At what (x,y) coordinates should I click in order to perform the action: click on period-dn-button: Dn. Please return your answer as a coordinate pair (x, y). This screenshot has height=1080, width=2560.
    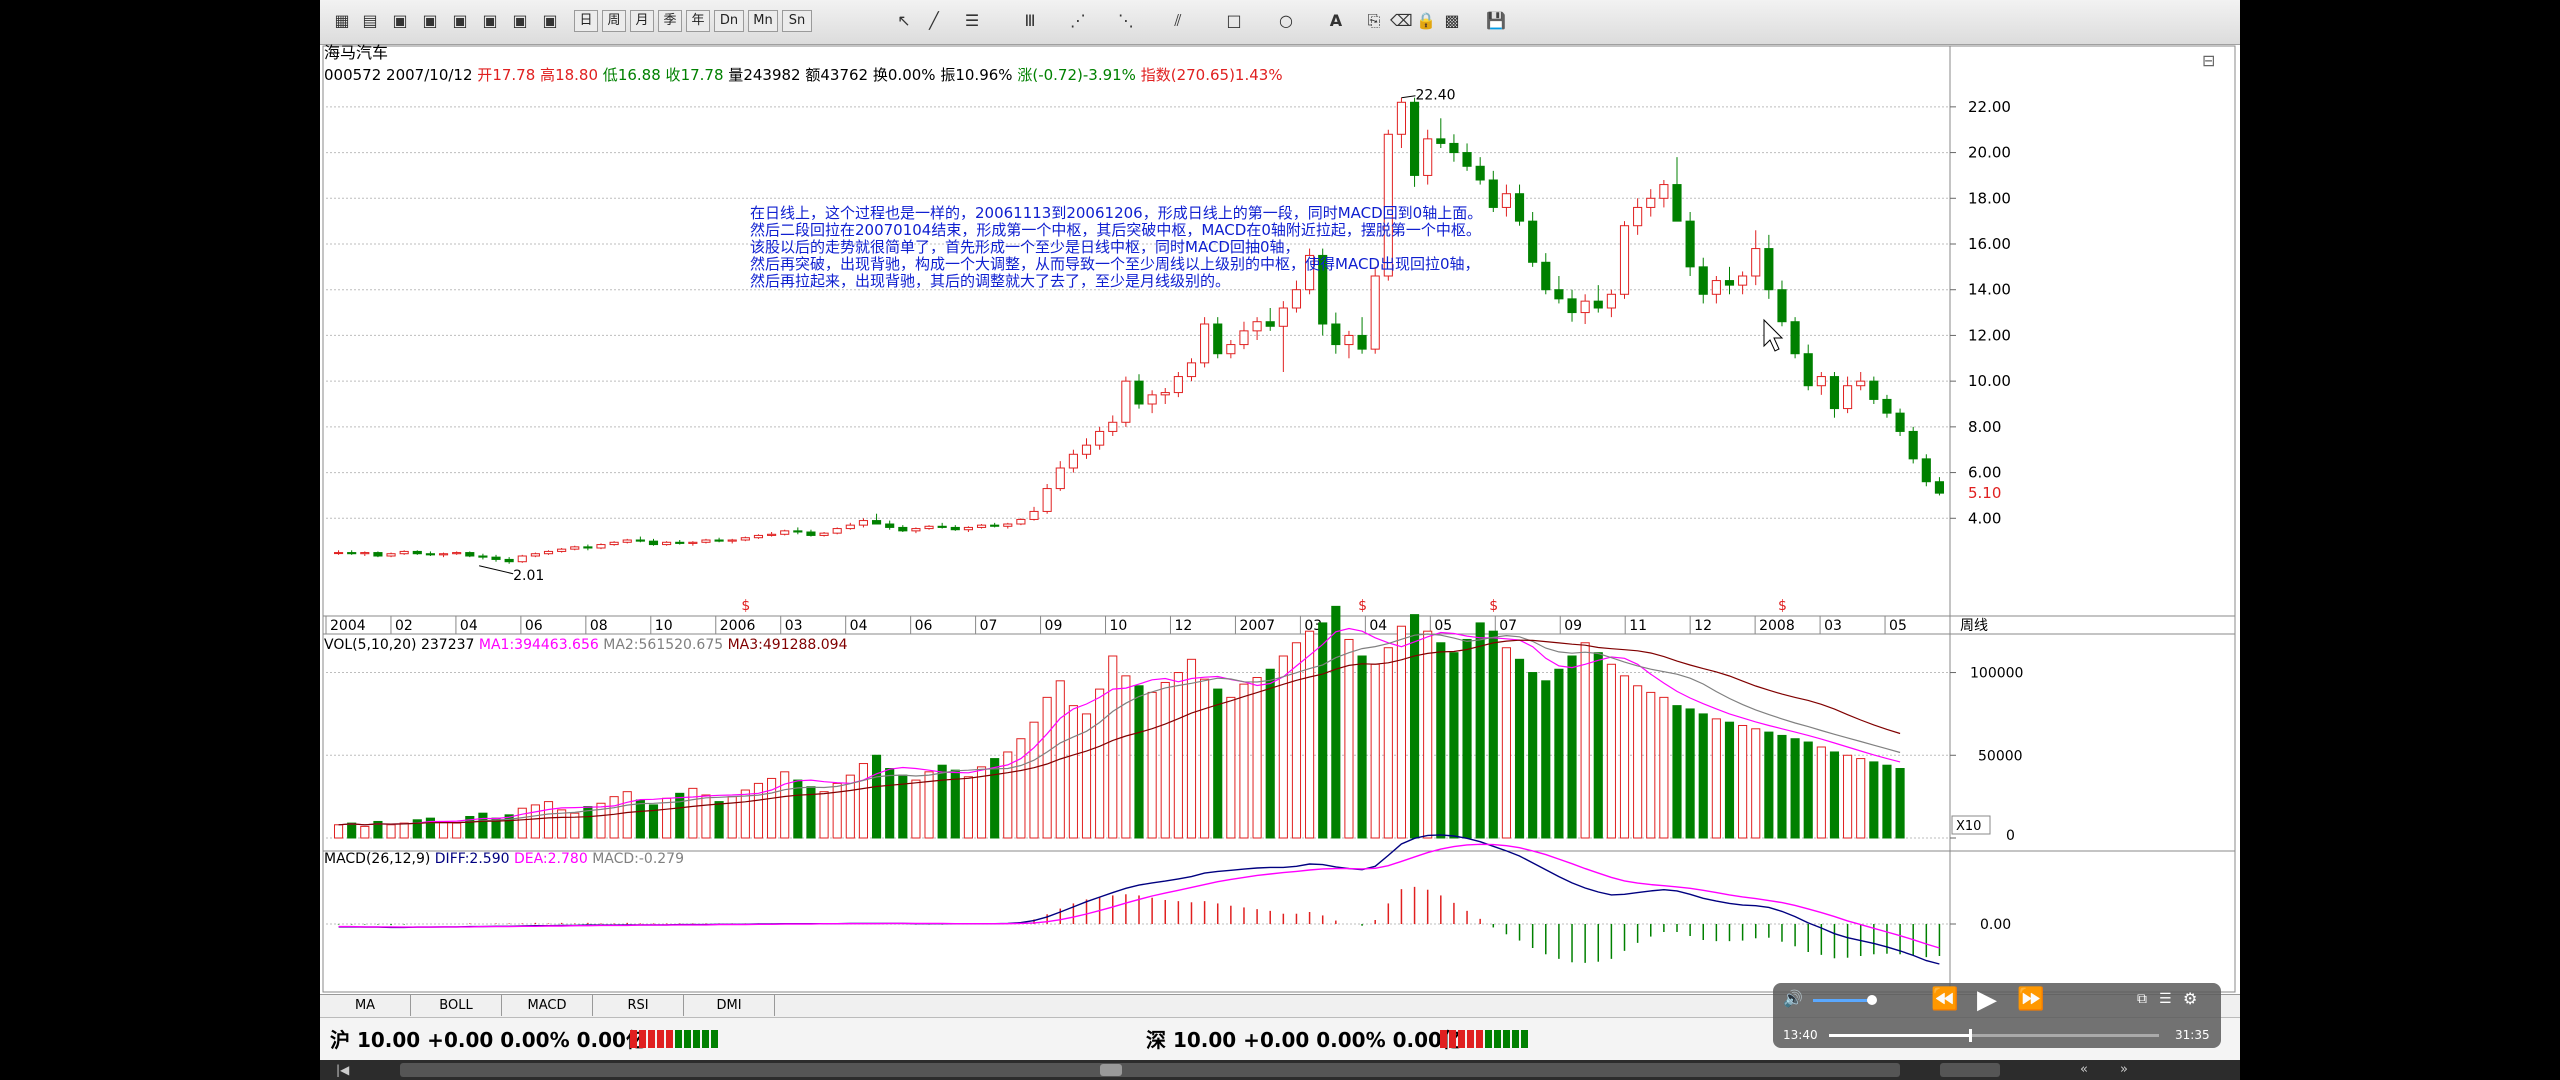
    Looking at the image, I should click on (729, 21).